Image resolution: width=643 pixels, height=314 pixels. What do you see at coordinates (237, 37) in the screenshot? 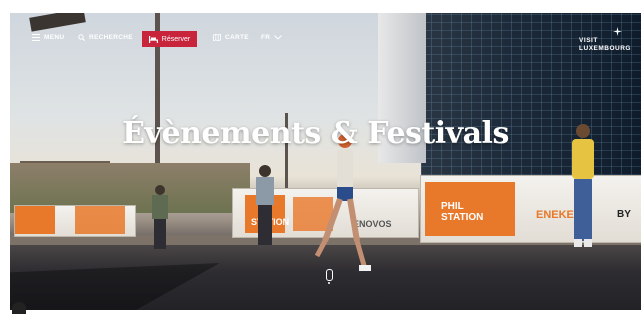
I see `map-label: CARTE` at bounding box center [237, 37].